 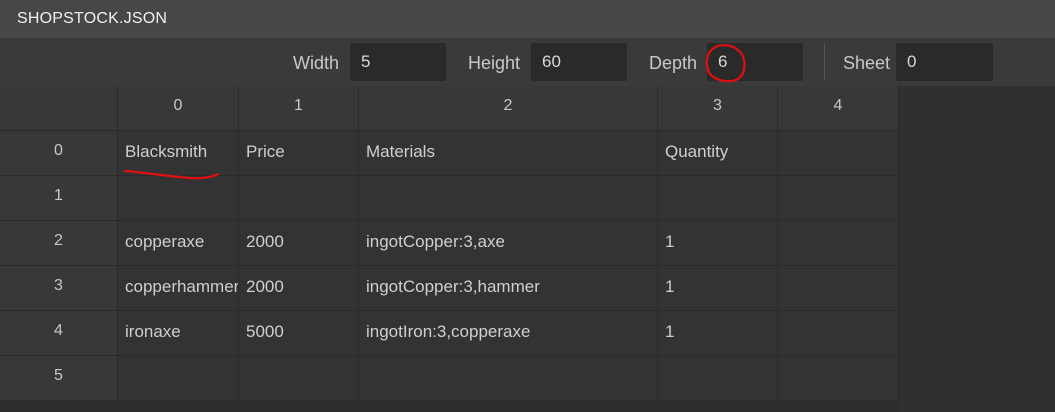 What do you see at coordinates (59, 378) in the screenshot?
I see `row-header-5: 5` at bounding box center [59, 378].